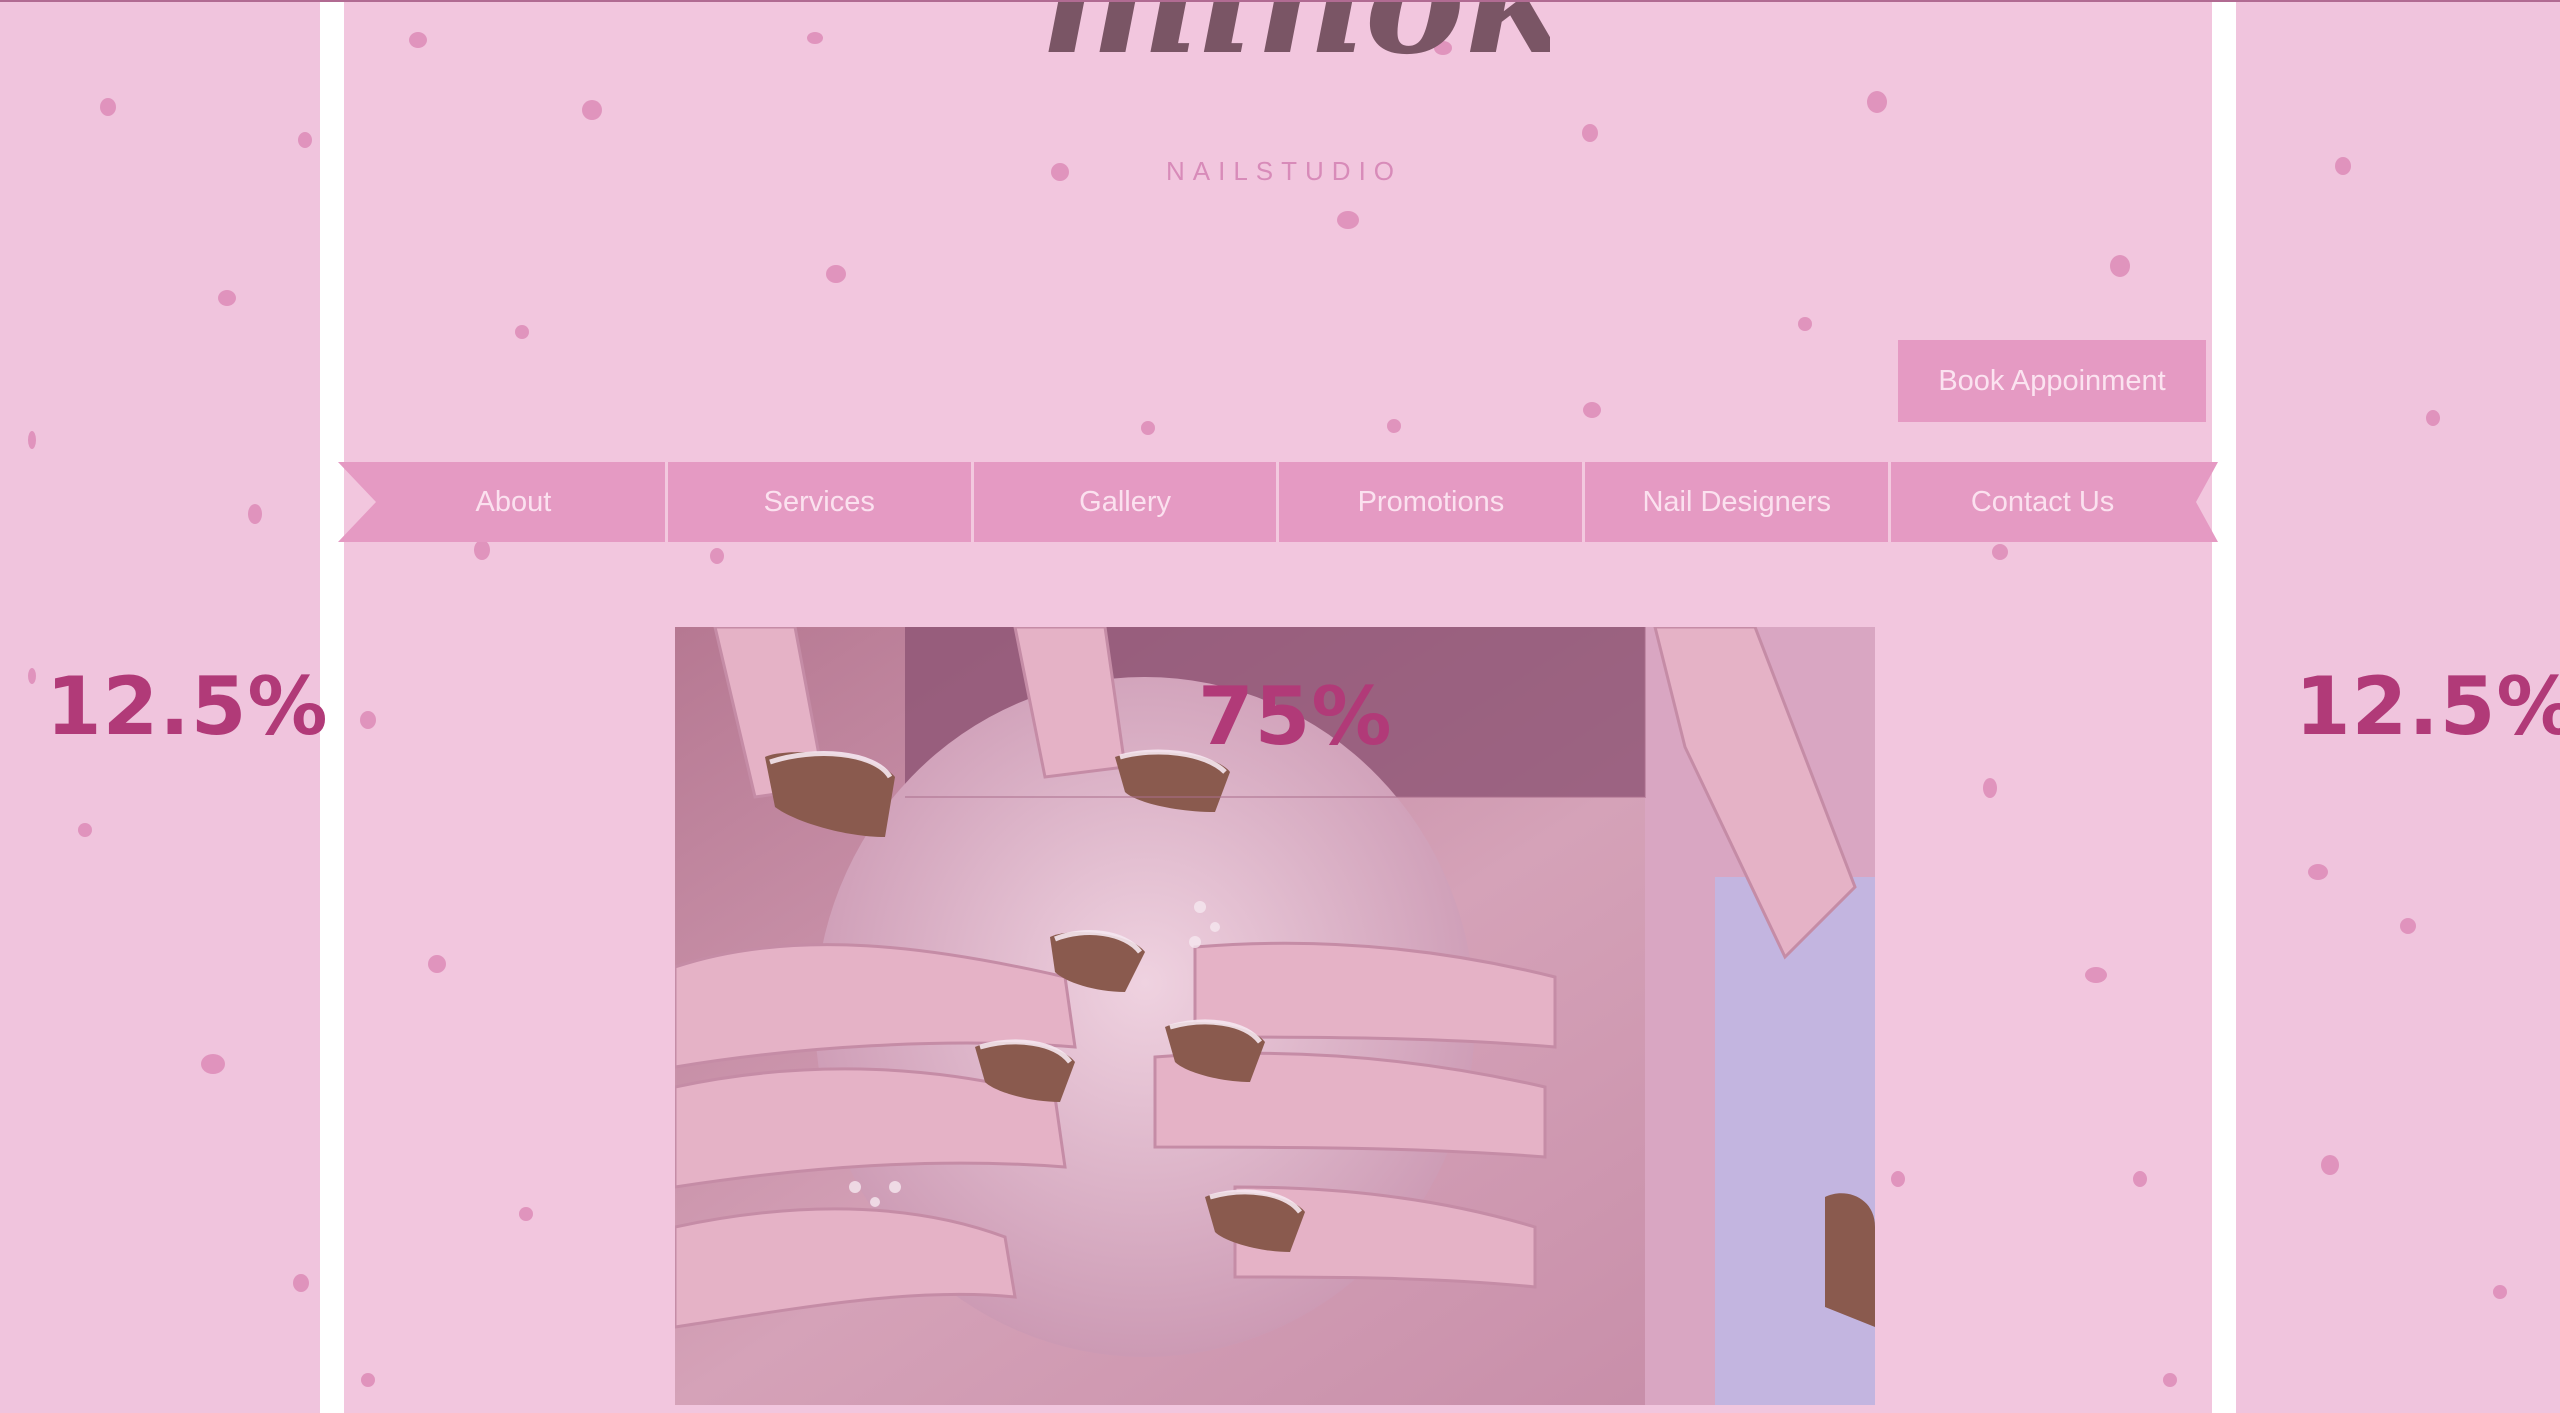 This screenshot has height=1413, width=2560. What do you see at coordinates (1280, 1) in the screenshot?
I see `top-border` at bounding box center [1280, 1].